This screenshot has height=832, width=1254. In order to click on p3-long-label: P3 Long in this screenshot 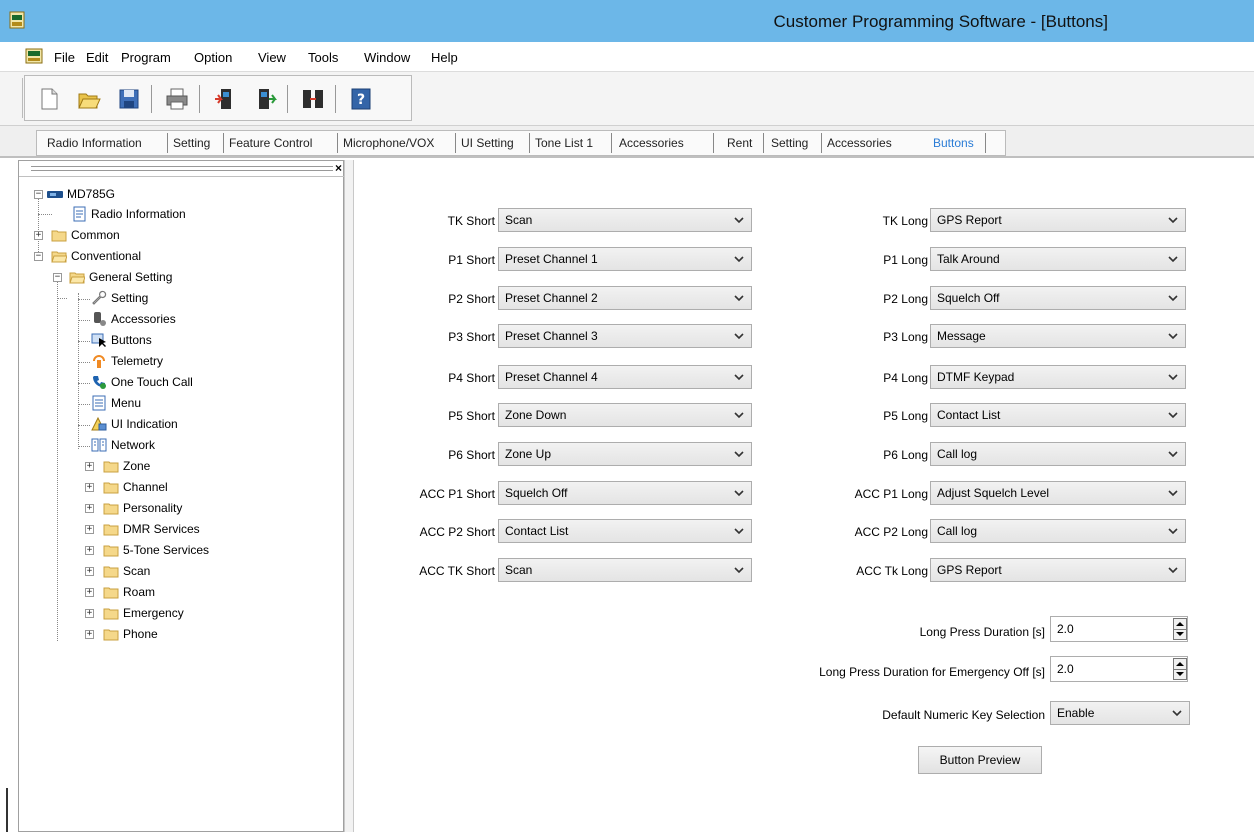, I will do `click(905, 337)`.